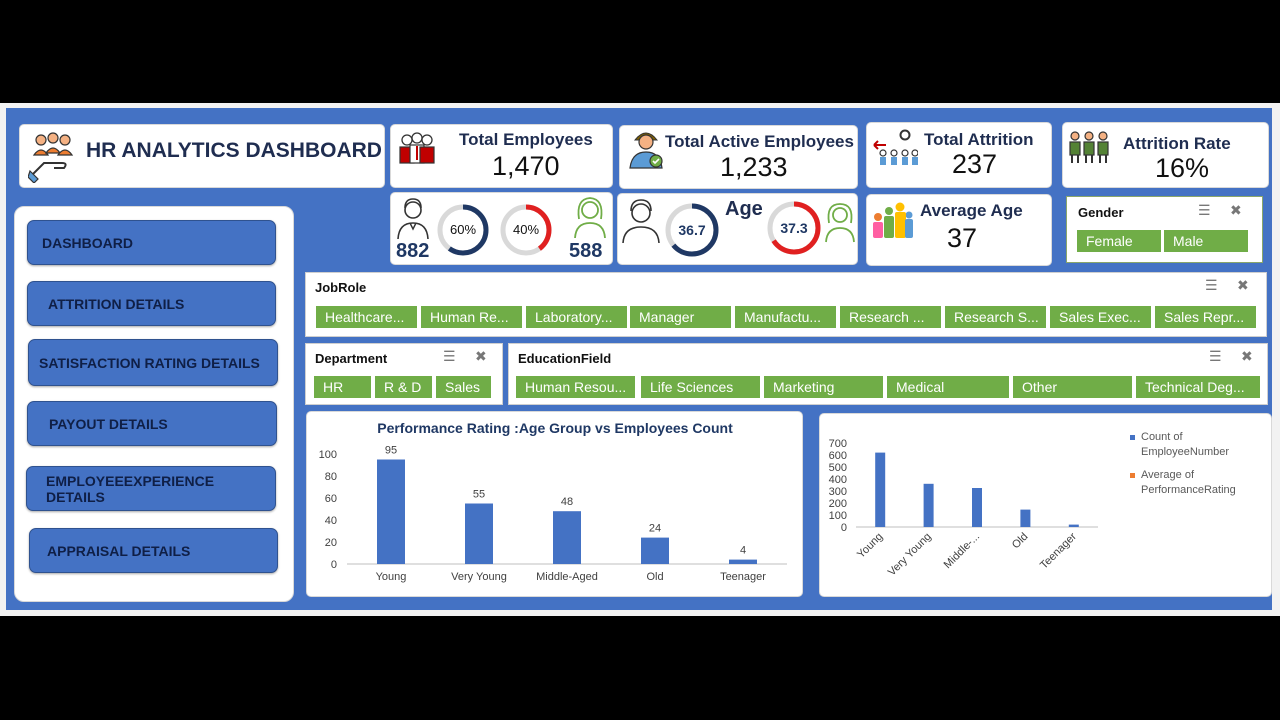 This screenshot has height=720, width=1280. Describe the element at coordinates (152, 423) in the screenshot. I see `nav-button-payout-details: PAYOUT DETAILS` at that location.